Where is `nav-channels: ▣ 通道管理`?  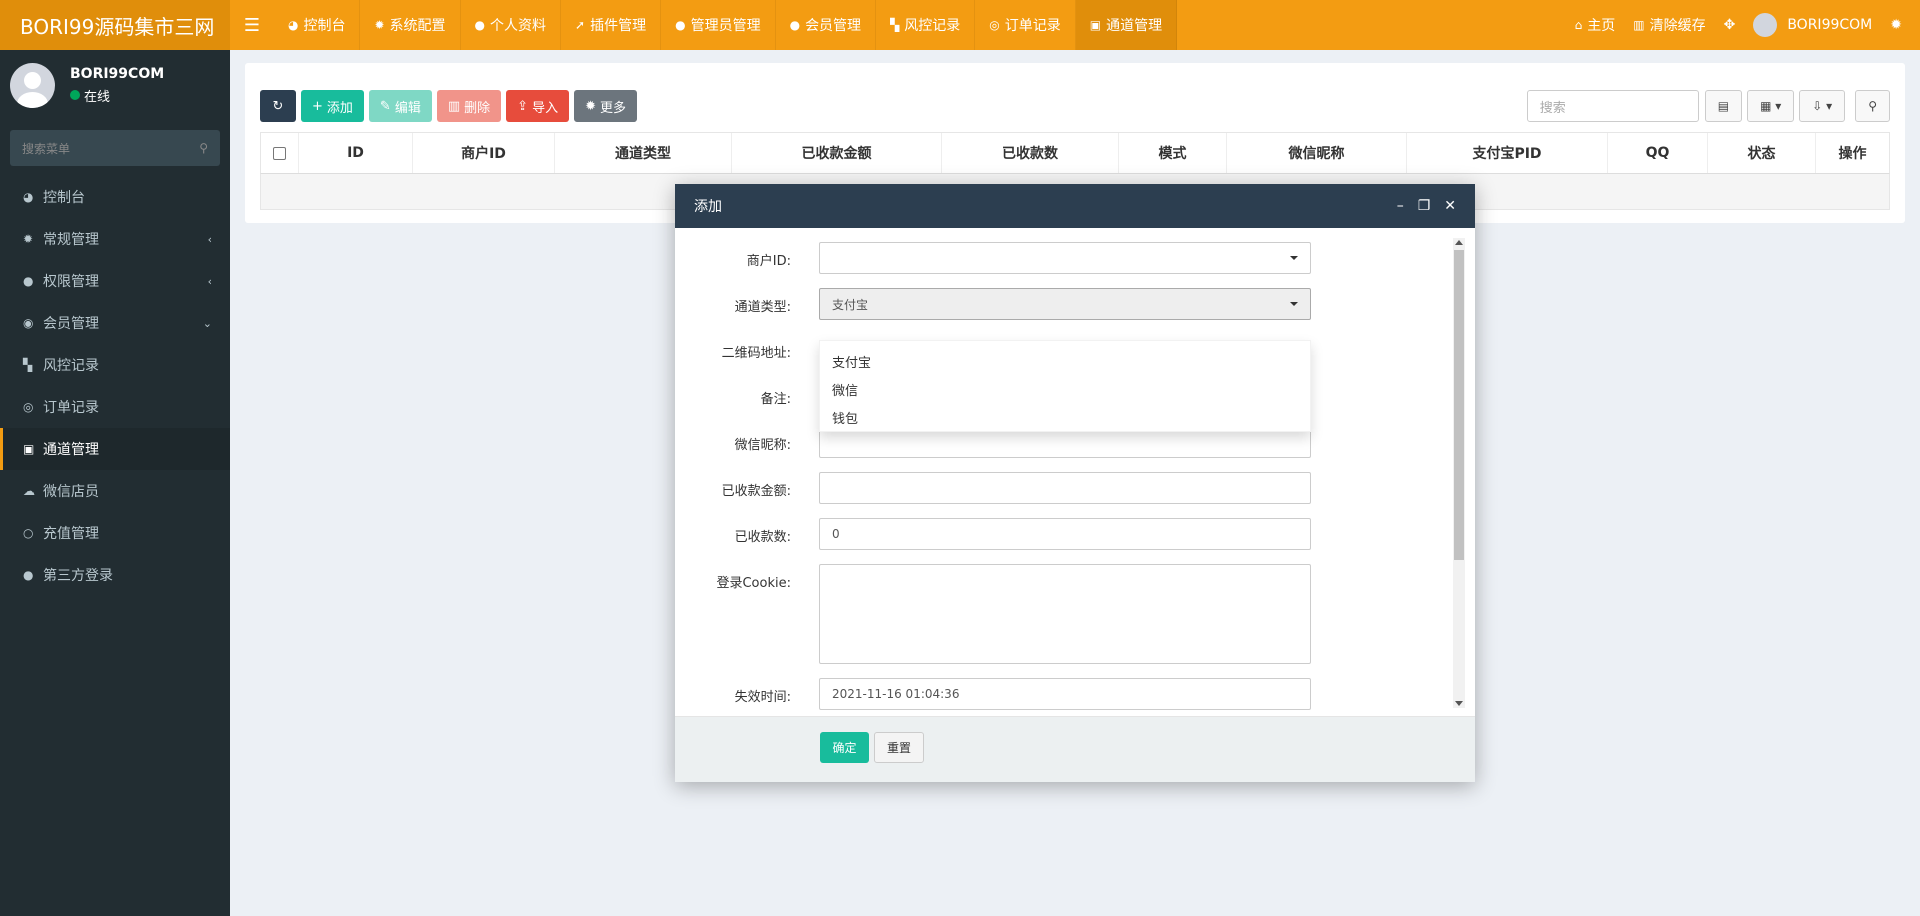
nav-channels: ▣ 通道管理 is located at coordinates (1126, 25).